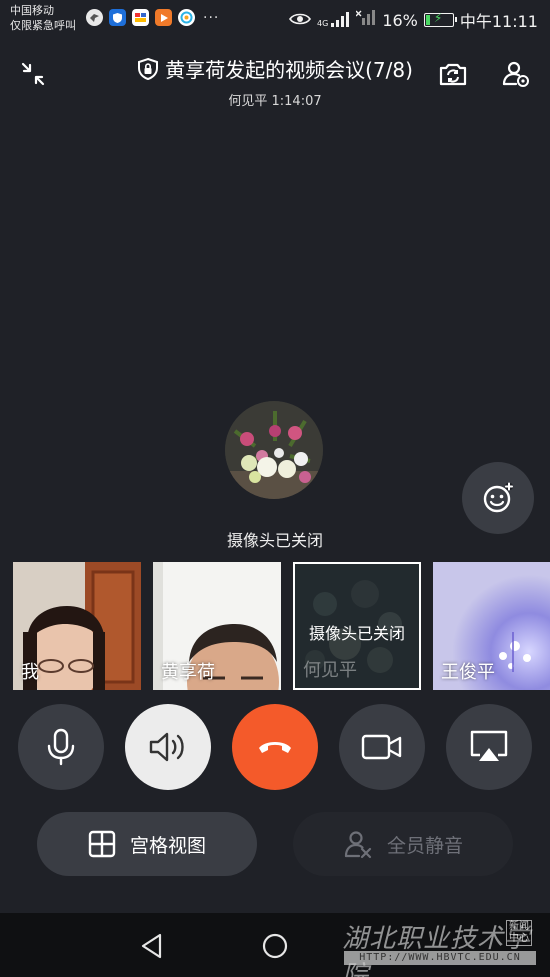 This screenshot has width=550, height=977. Describe the element at coordinates (217, 626) in the screenshot. I see `participant-tile-huang: 黄享荷` at that location.